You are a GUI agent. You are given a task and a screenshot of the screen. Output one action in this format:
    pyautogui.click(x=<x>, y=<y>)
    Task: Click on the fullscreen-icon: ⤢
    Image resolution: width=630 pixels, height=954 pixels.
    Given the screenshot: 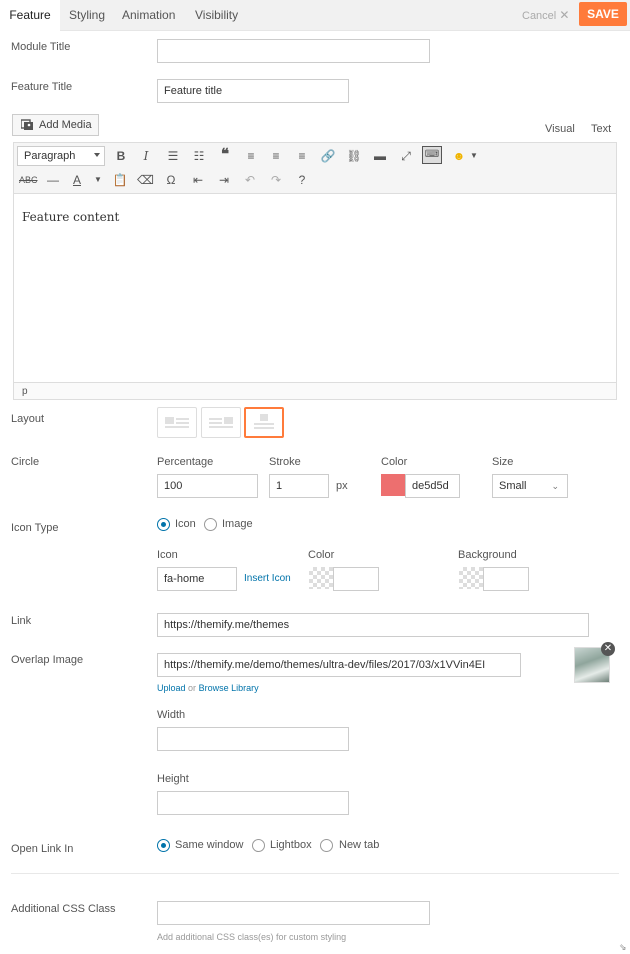 What is the action you would take?
    pyautogui.click(x=406, y=156)
    